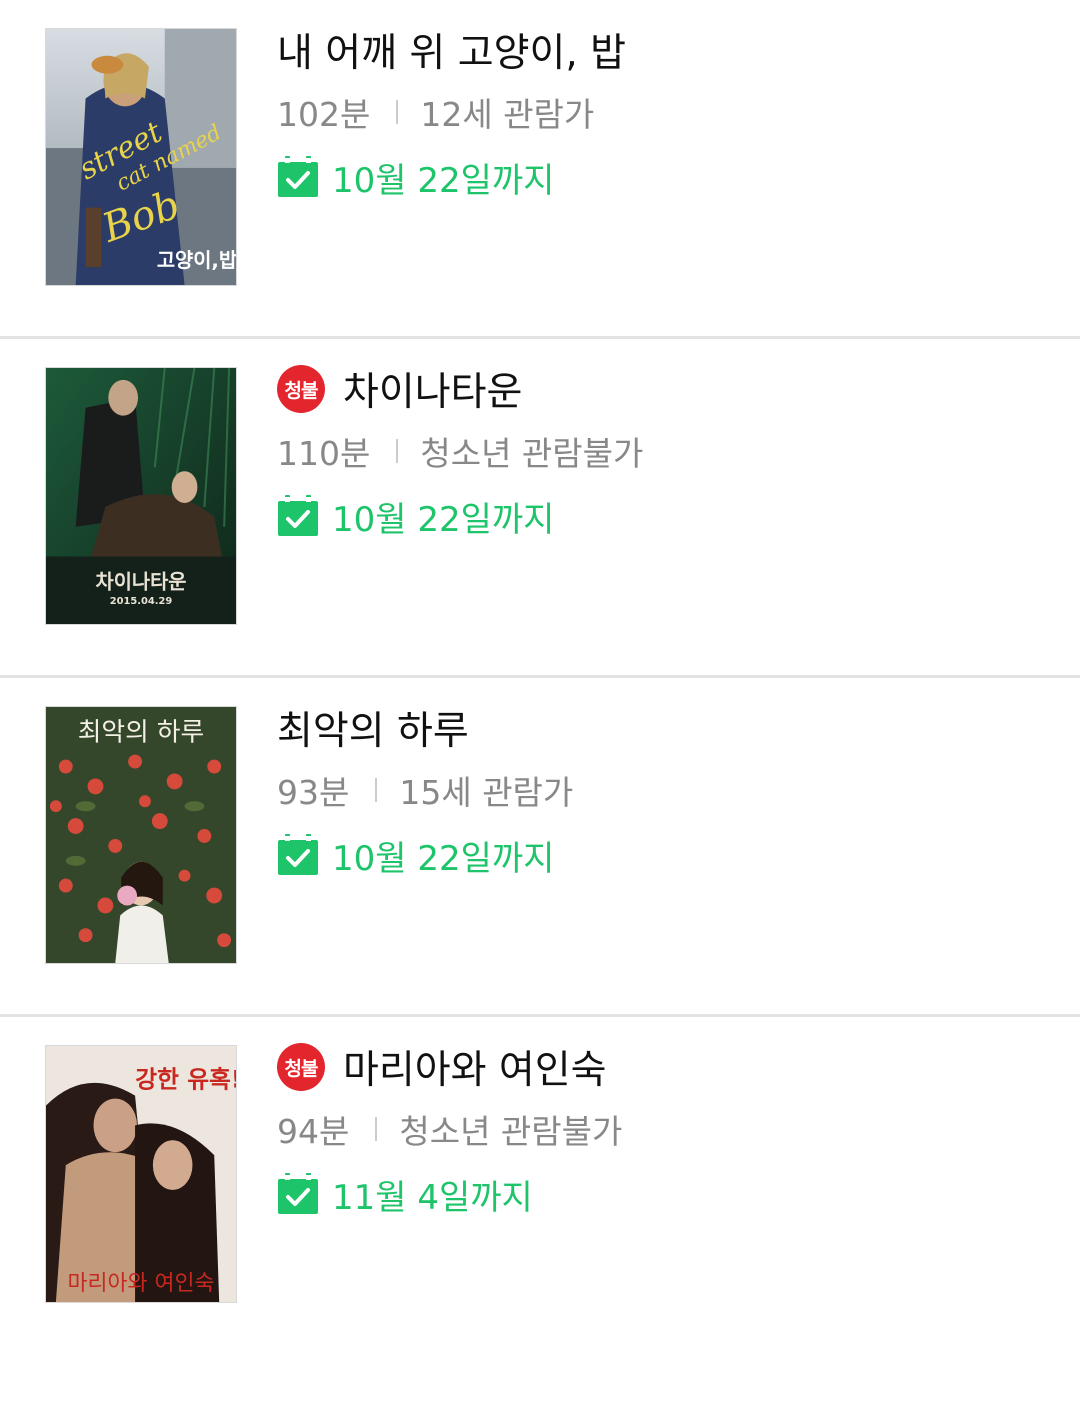 Image resolution: width=1080 pixels, height=1402 pixels. Describe the element at coordinates (141, 581) in the screenshot. I see `svg-text: 차이나타운` at that location.